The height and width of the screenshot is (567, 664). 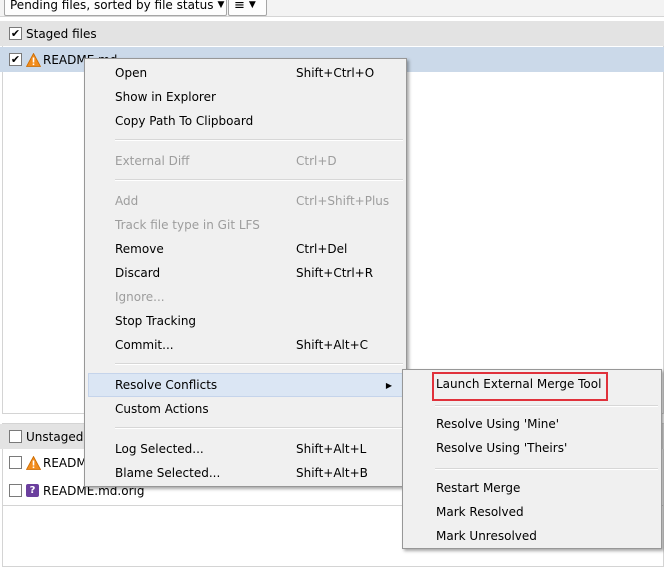 What do you see at coordinates (245, 345) in the screenshot?
I see `menu-item-commit: Commit... Shift+Alt+C` at bounding box center [245, 345].